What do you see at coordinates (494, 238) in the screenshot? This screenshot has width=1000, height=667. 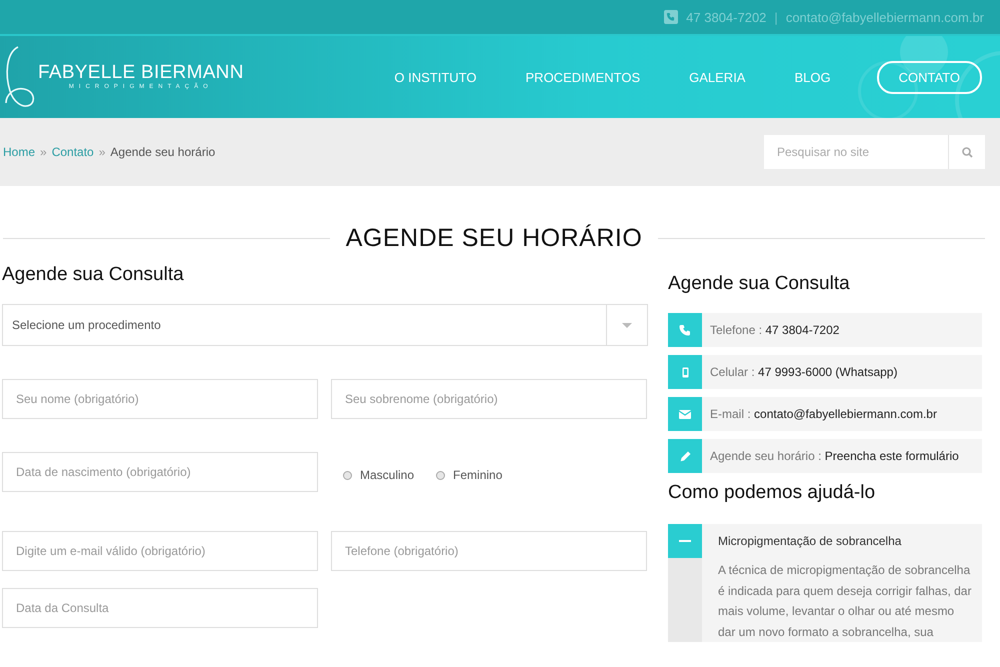 I see `page-title: AGENDE SEU HORÁRIO` at bounding box center [494, 238].